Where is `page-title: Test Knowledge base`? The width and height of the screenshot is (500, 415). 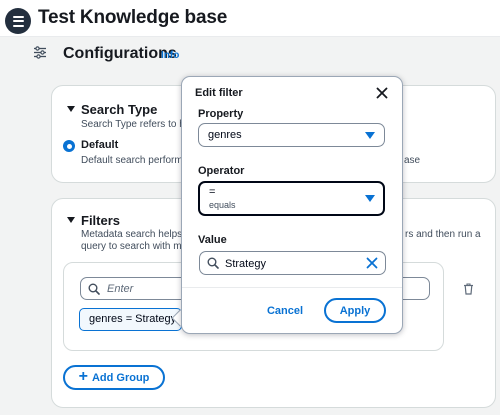
page-title: Test Knowledge base is located at coordinates (133, 17).